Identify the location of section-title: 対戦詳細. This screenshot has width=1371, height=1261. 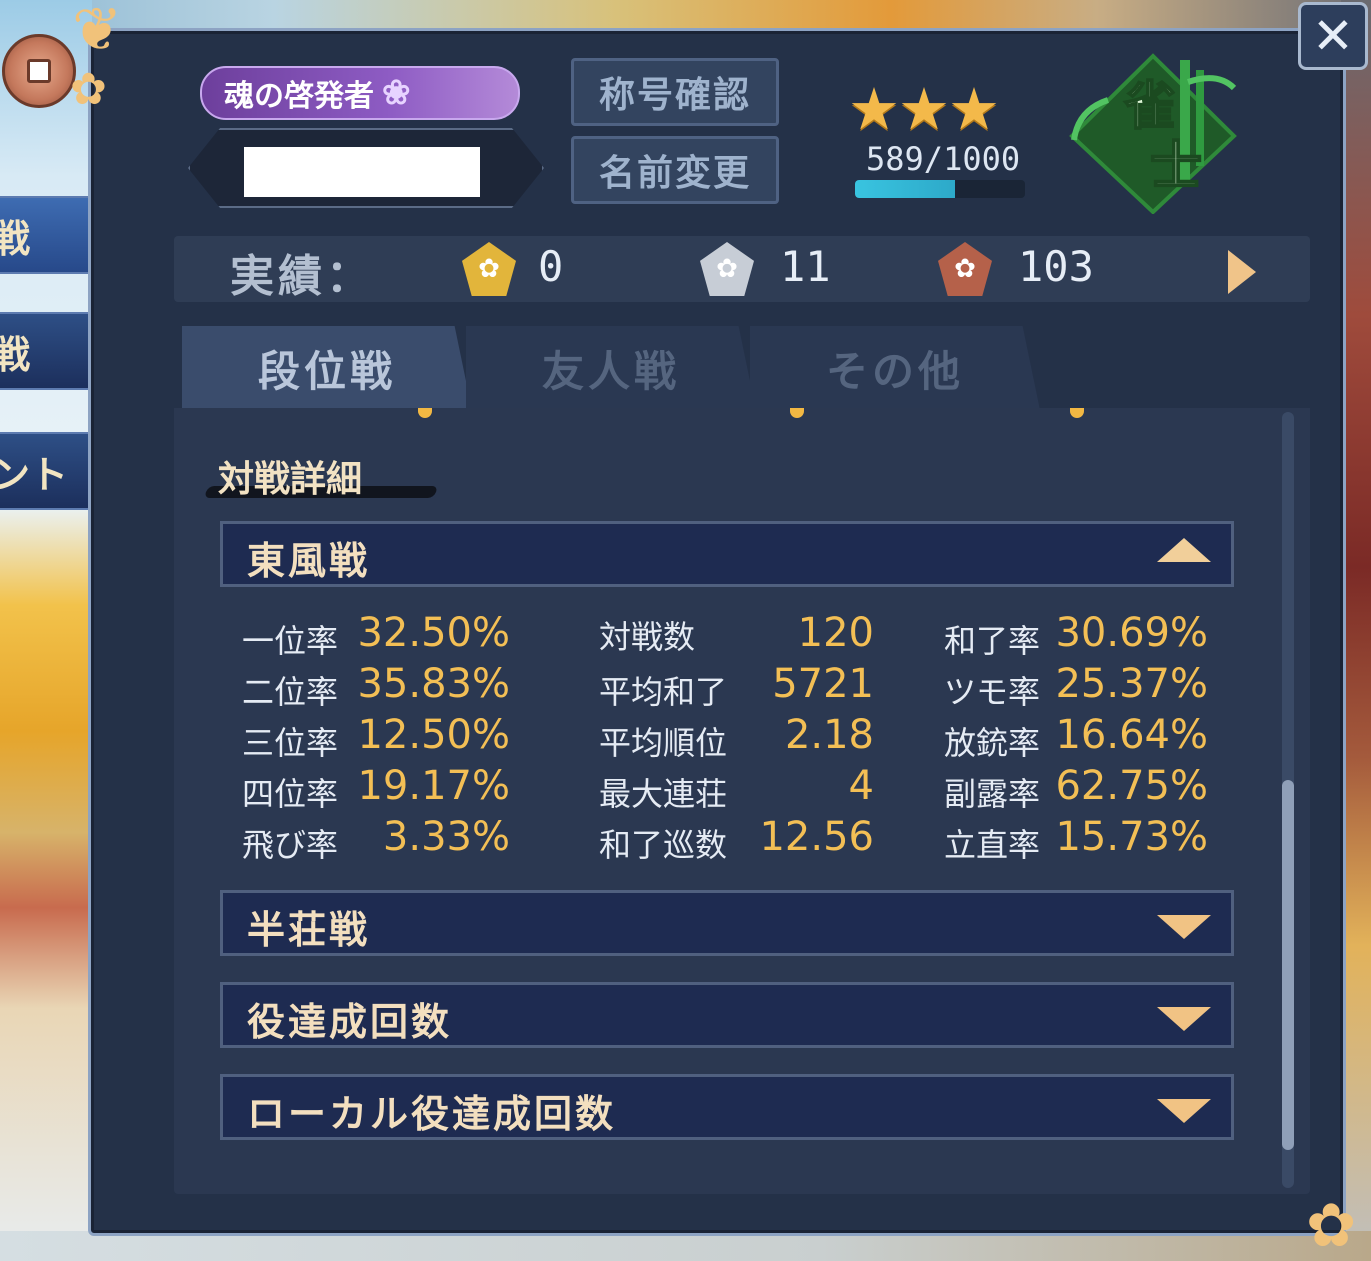
(290, 479).